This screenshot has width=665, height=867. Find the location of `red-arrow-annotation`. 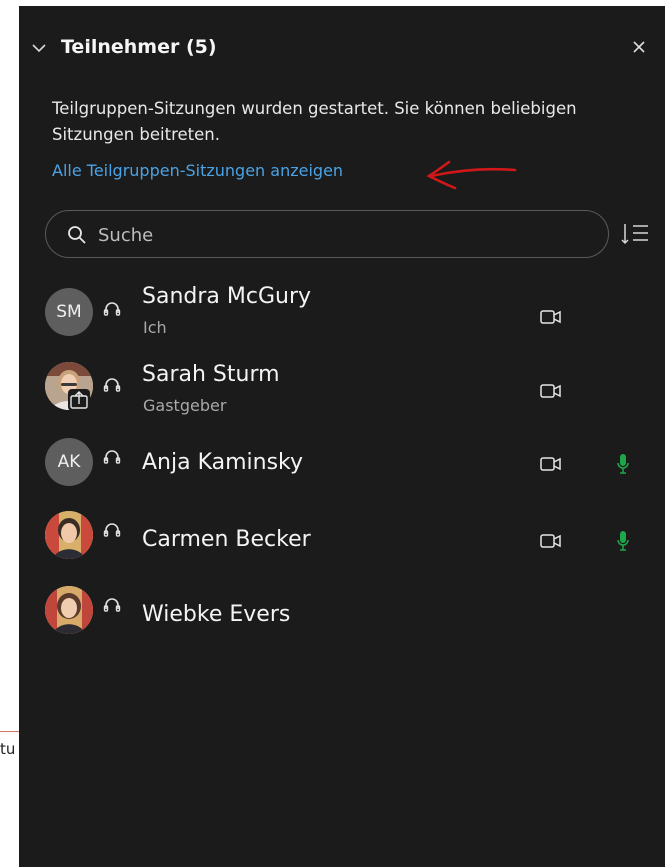

red-arrow-annotation is located at coordinates (471, 175).